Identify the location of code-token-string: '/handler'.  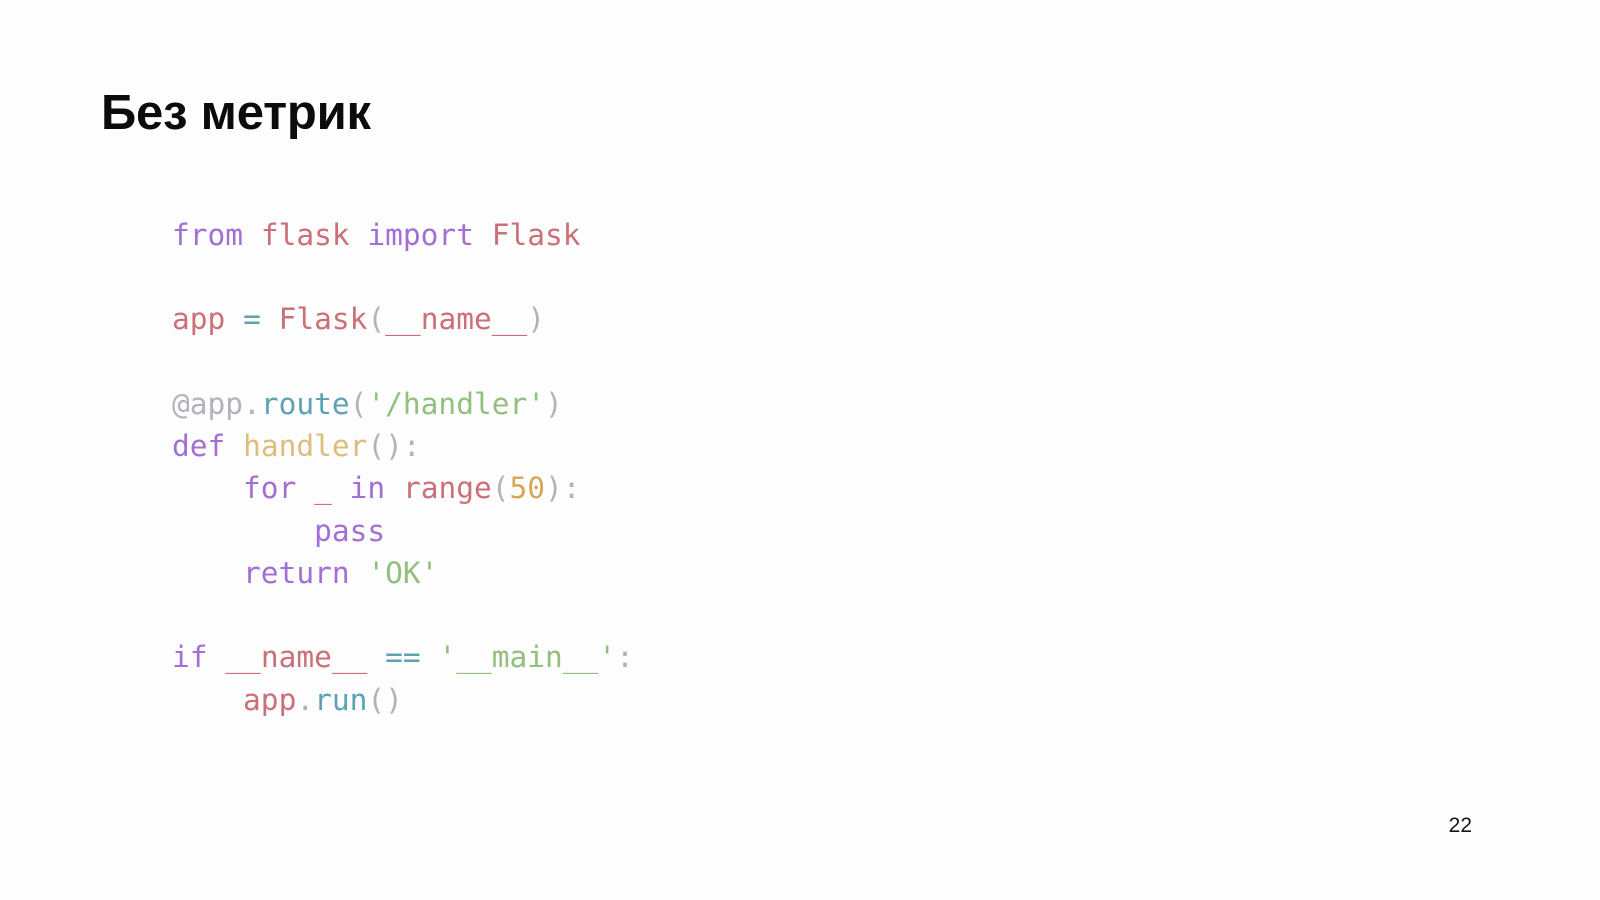
(456, 403).